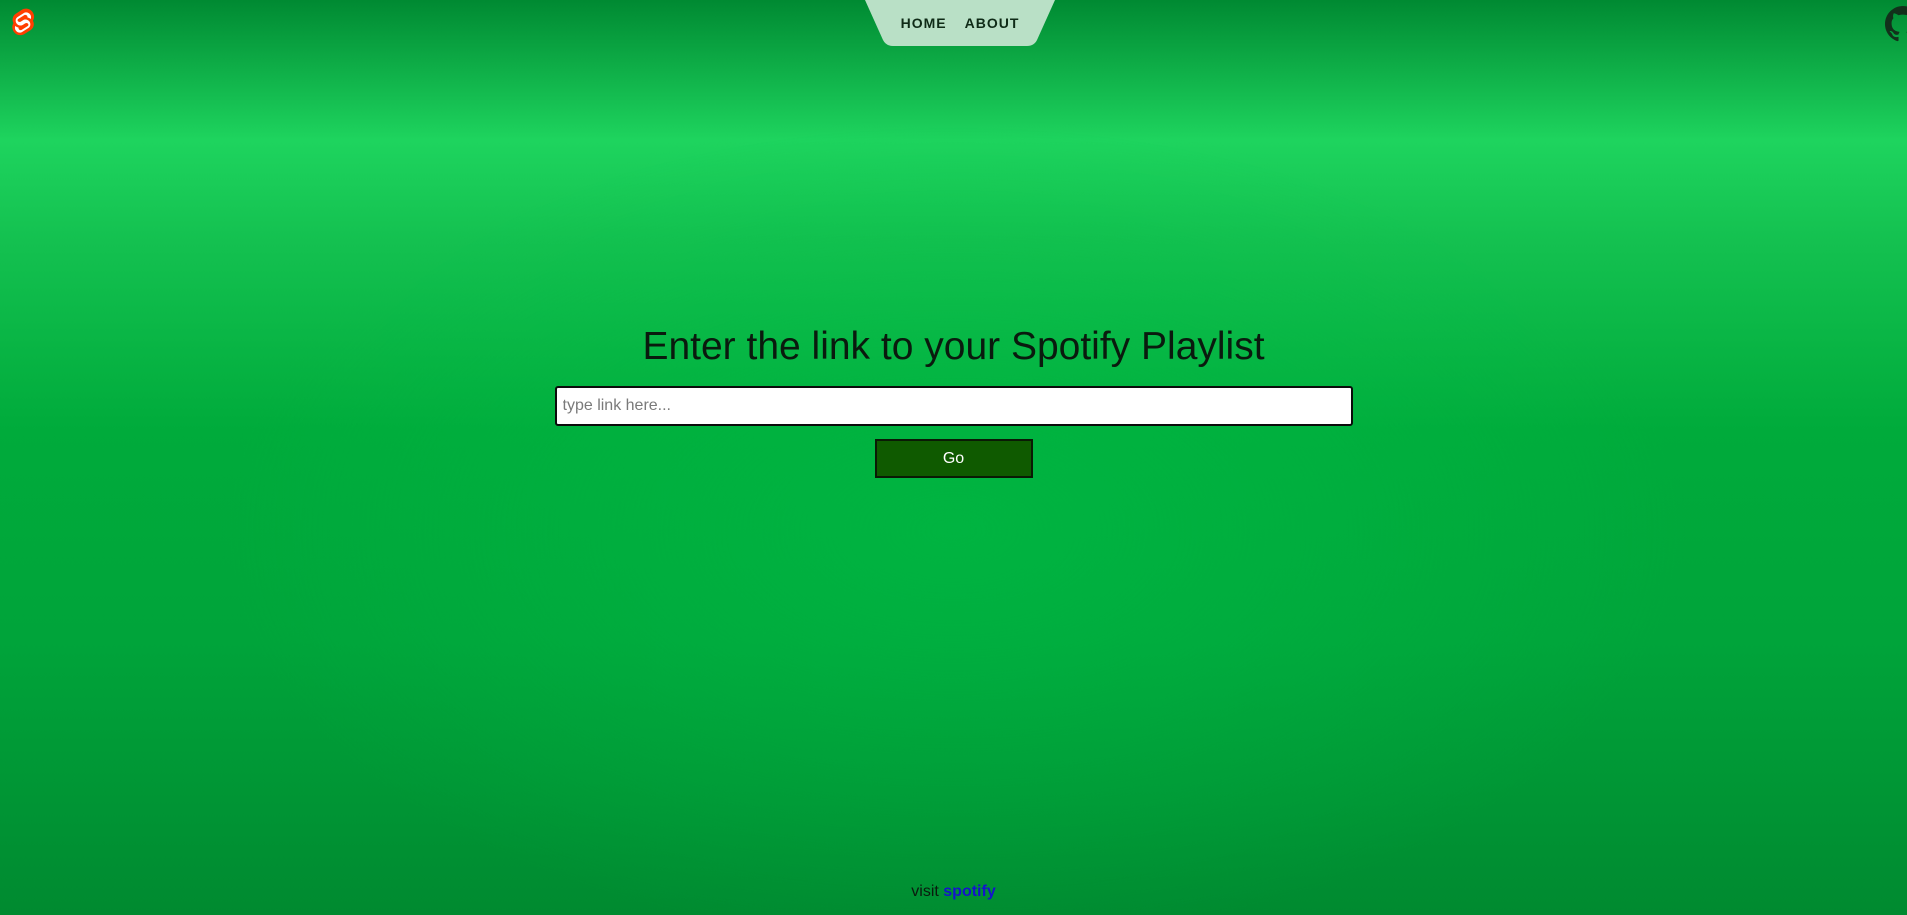  Describe the element at coordinates (953, 406) in the screenshot. I see `playlist-link-input` at that location.